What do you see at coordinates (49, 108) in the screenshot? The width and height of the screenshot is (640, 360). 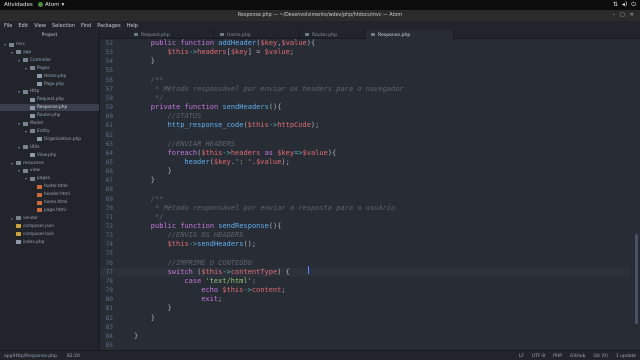 I see `tree-file: Response.php` at bounding box center [49, 108].